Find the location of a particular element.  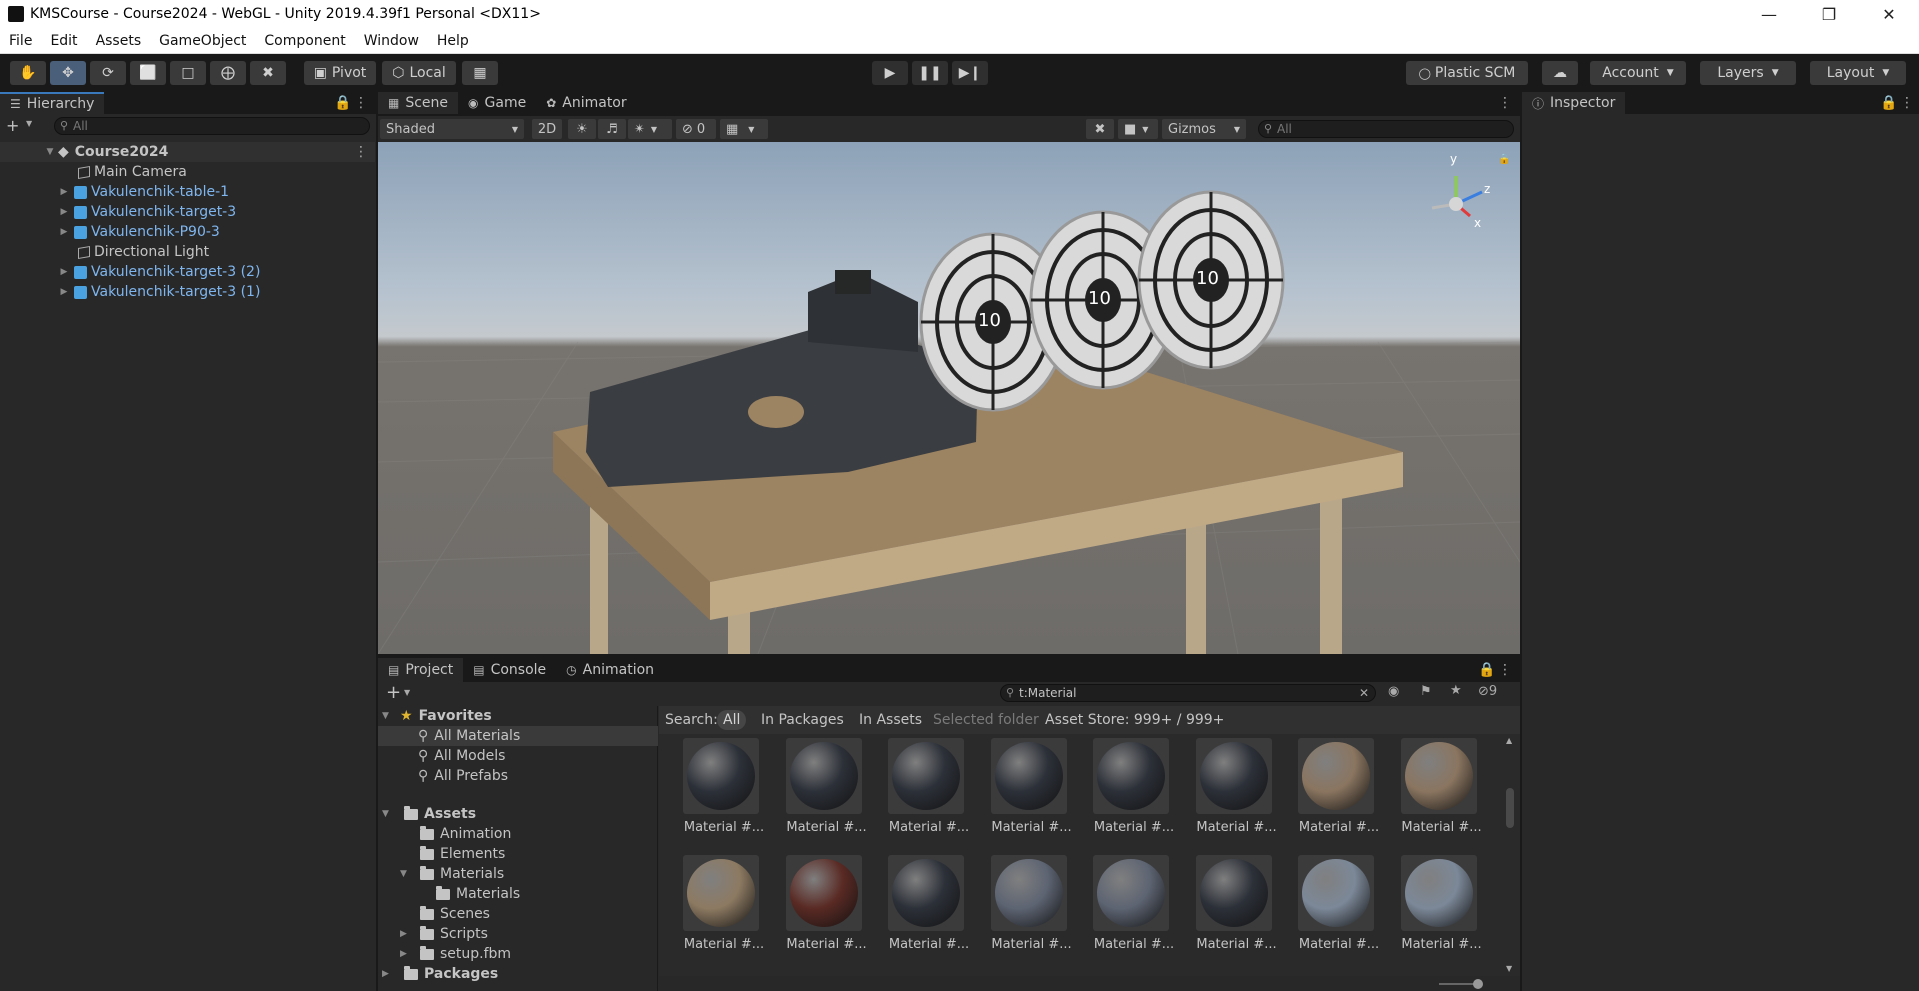

filter-asset-store-button: Asset Store: 999+ / 999+ is located at coordinates (1134, 720).